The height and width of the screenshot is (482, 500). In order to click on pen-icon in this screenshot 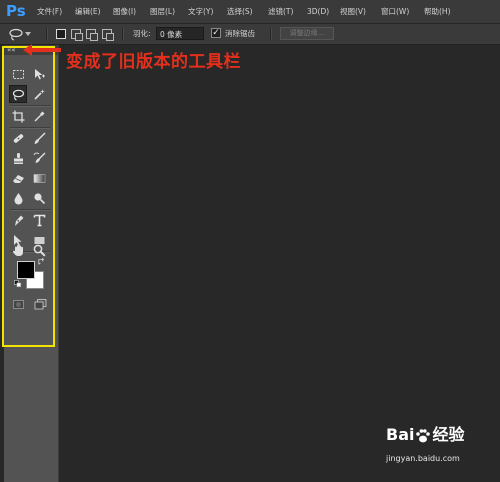, I will do `click(18, 220)`.